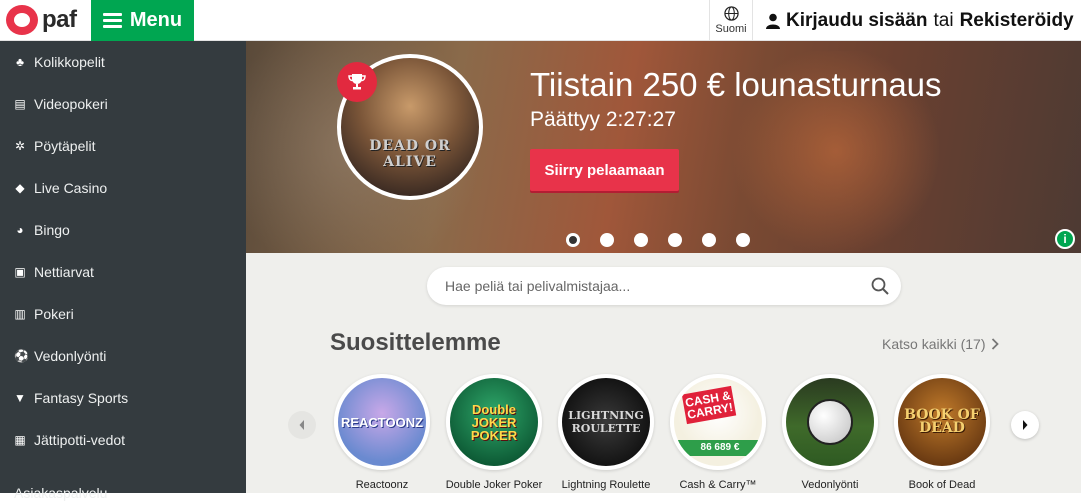  What do you see at coordinates (22, 20) in the screenshot?
I see `paf-logo-mark` at bounding box center [22, 20].